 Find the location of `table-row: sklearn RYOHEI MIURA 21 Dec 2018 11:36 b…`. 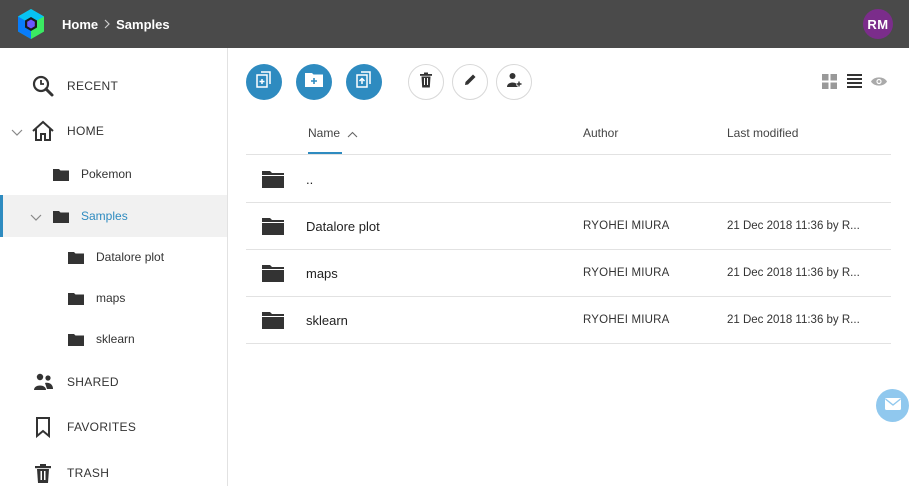

table-row: sklearn RYOHEI MIURA 21 Dec 2018 11:36 b… is located at coordinates (568, 320).